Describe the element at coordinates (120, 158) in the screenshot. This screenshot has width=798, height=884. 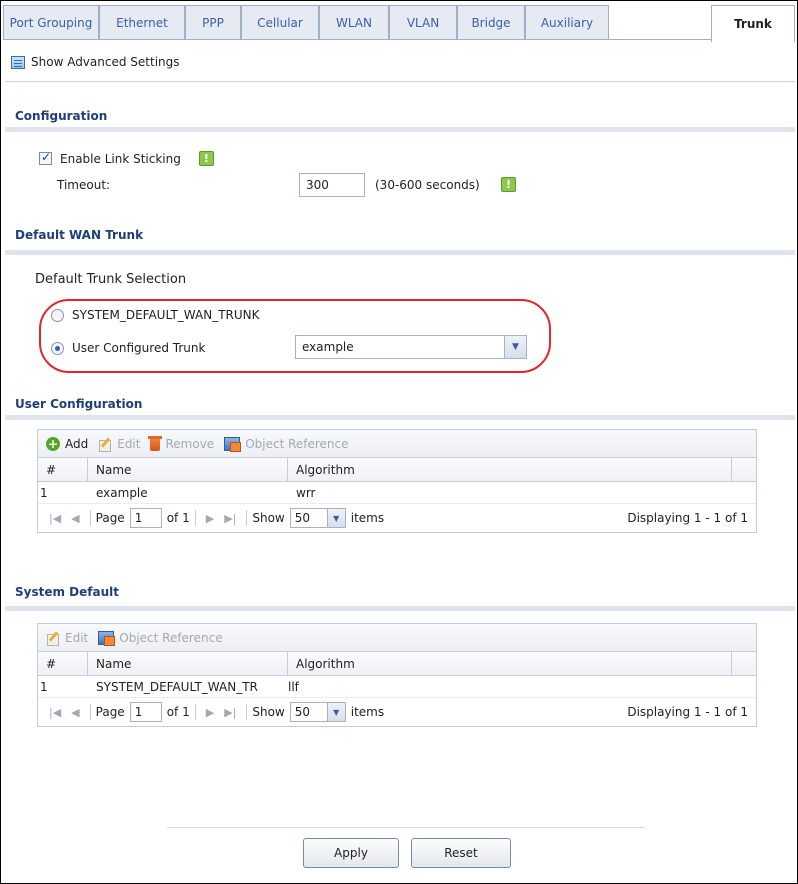
I see `enable-link-sticking-label: Enable Link Sticking` at that location.